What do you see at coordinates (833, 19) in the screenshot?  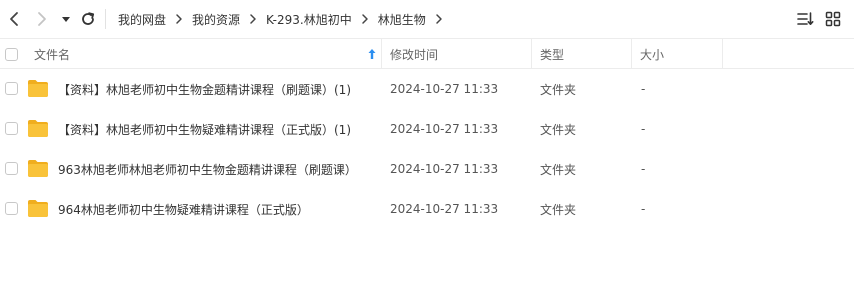 I see `grid-view-icon` at bounding box center [833, 19].